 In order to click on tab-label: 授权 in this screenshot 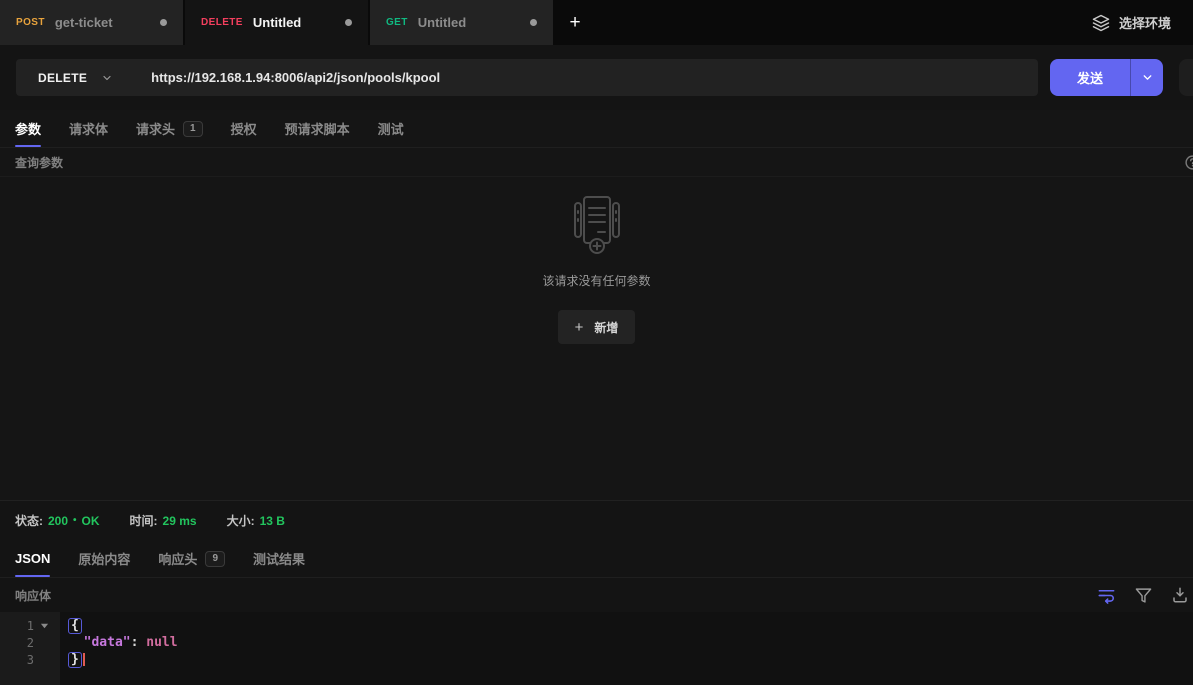, I will do `click(243, 129)`.